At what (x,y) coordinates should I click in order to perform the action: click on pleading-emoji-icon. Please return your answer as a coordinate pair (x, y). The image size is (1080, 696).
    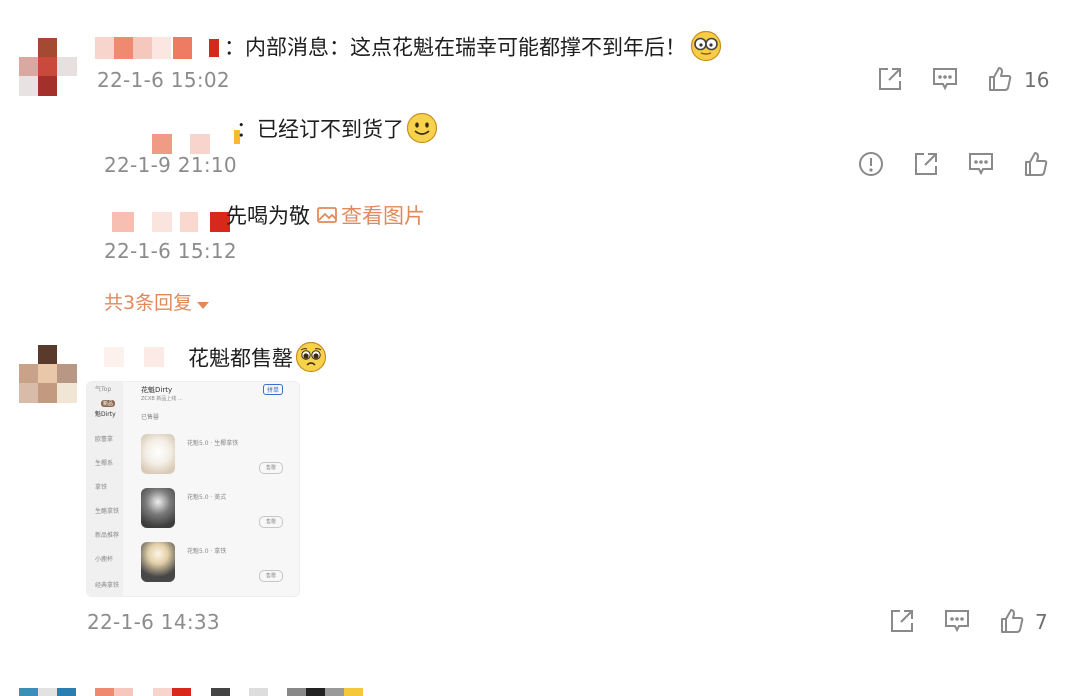
    Looking at the image, I should click on (311, 359).